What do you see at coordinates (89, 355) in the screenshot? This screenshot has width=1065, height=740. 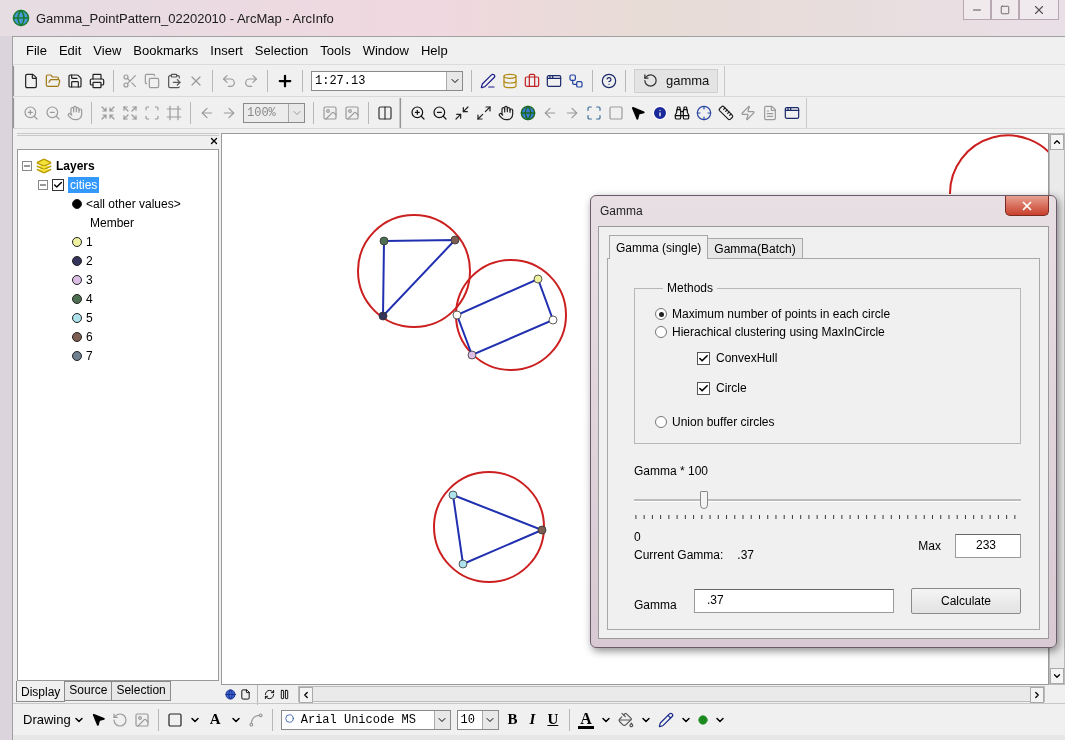 I see `legend-label: 7` at bounding box center [89, 355].